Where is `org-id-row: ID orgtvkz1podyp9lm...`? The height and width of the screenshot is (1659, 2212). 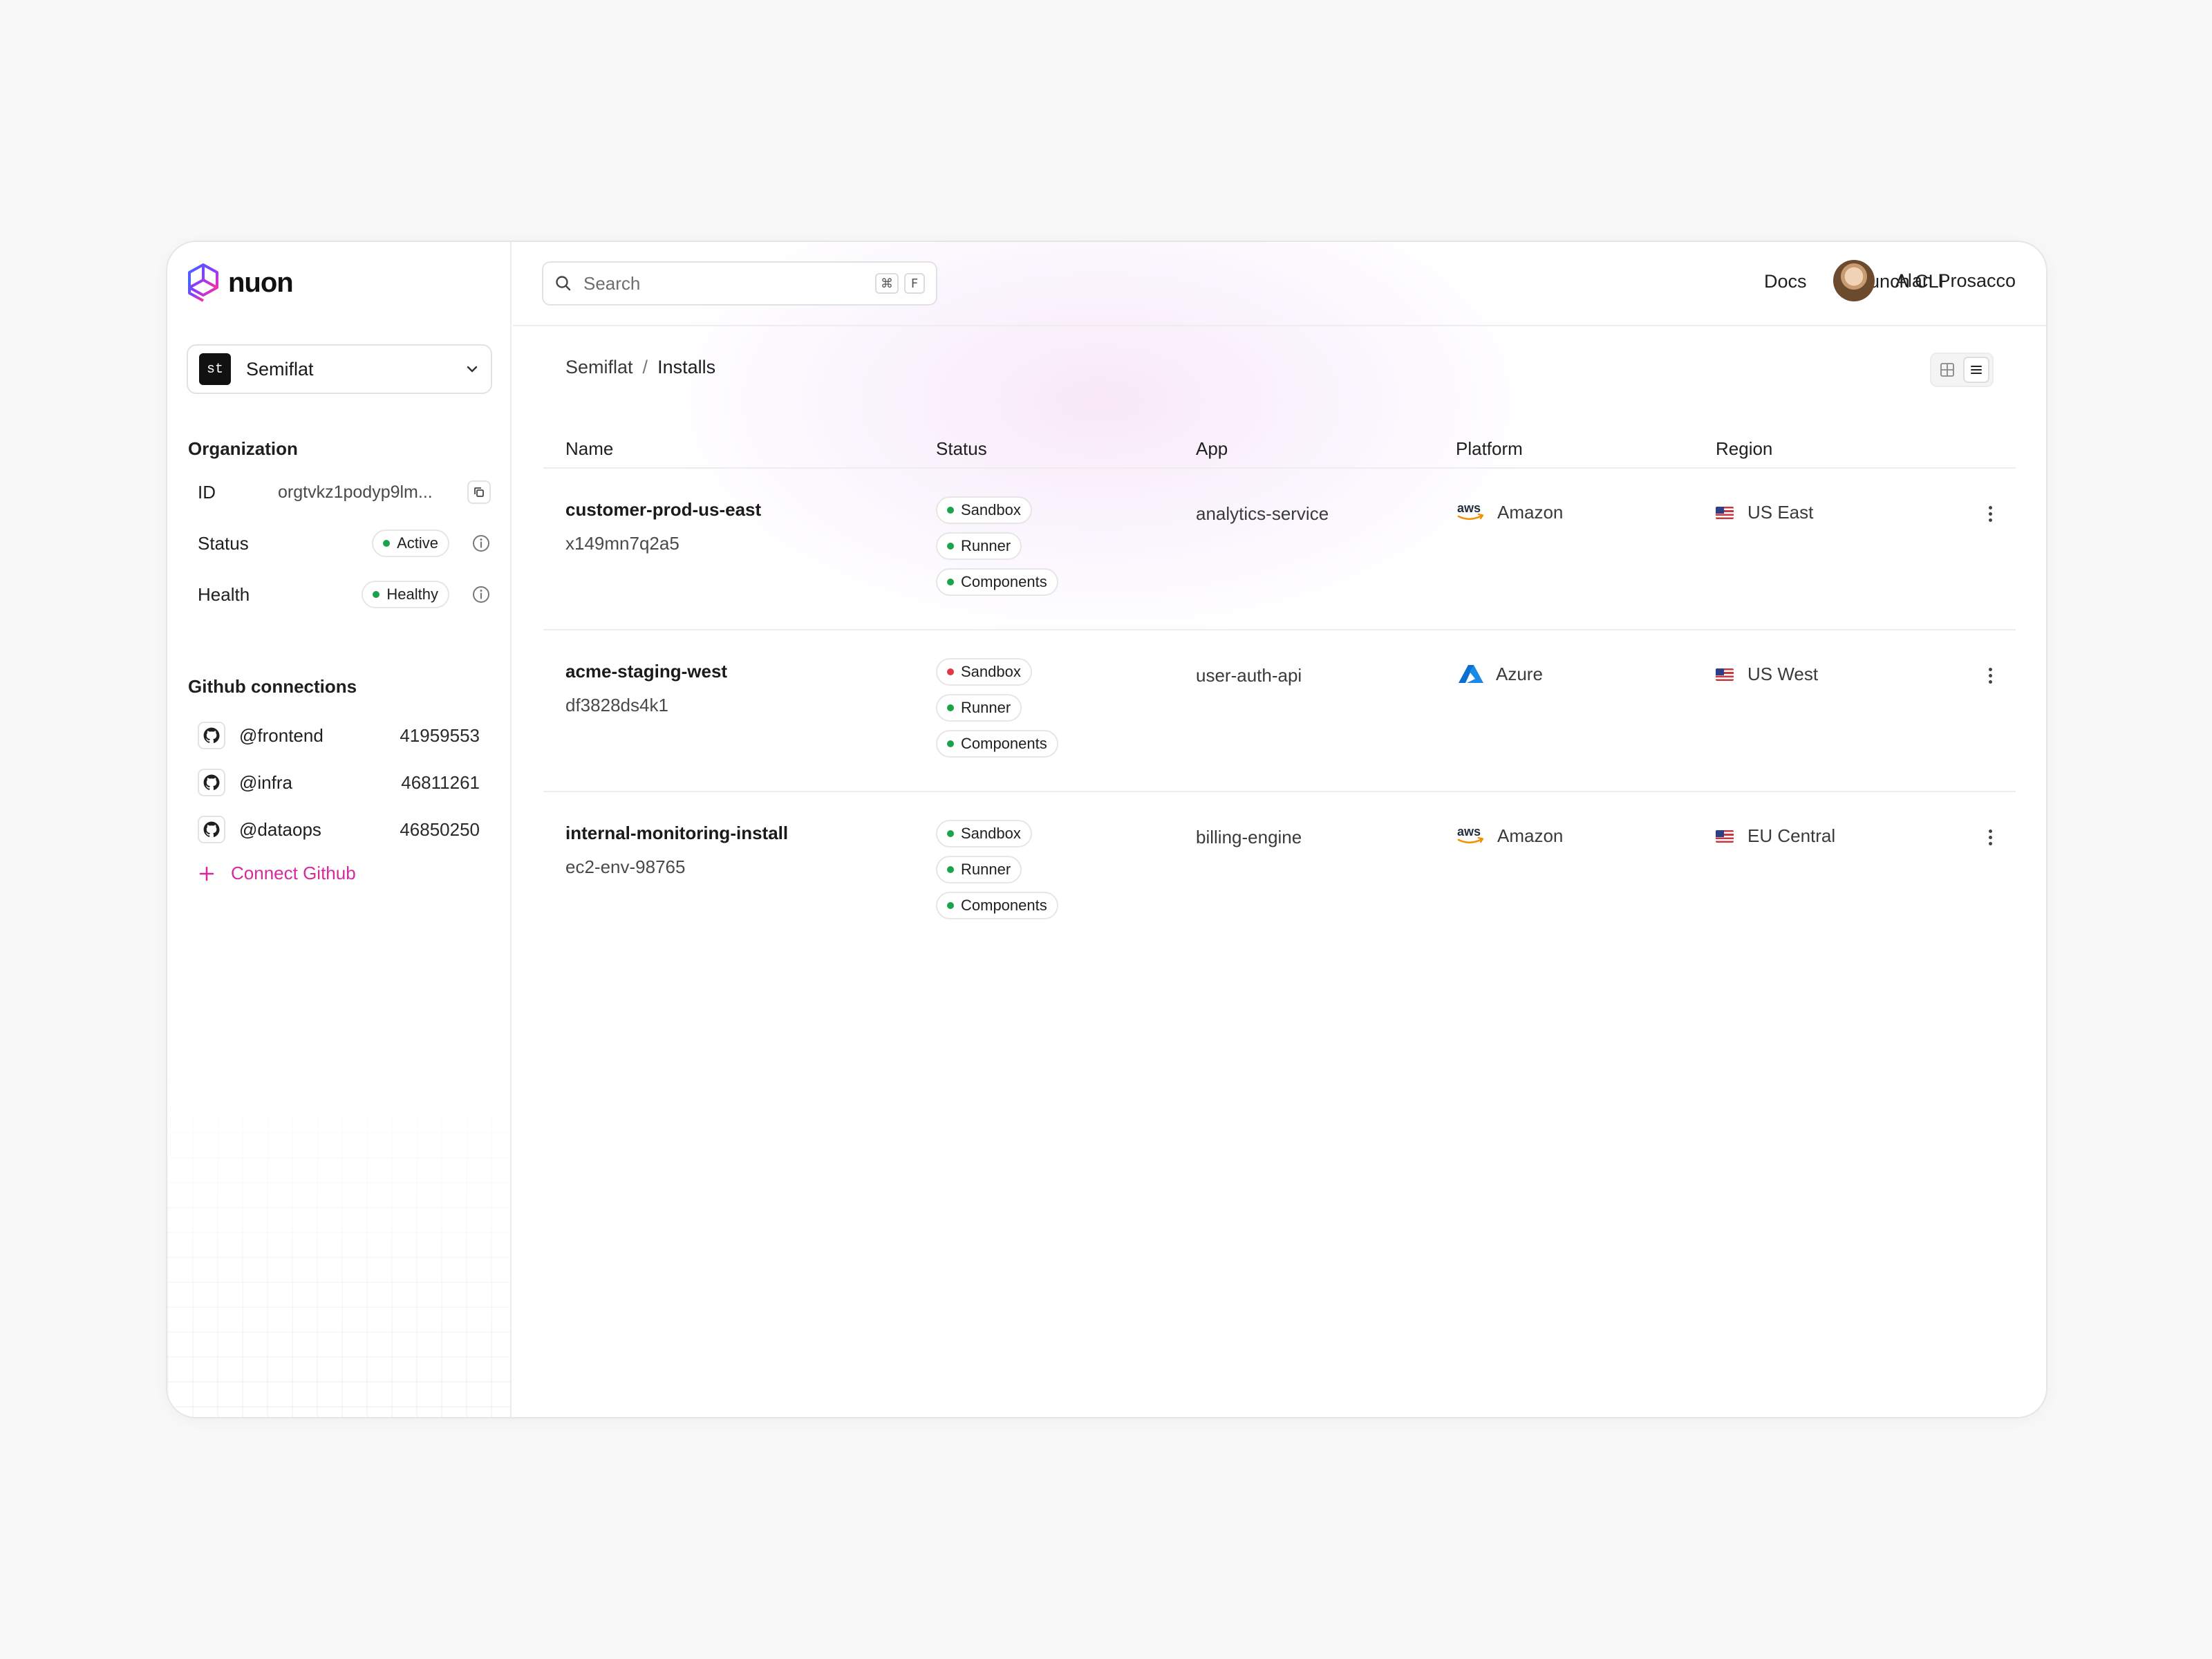 org-id-row: ID orgtvkz1podyp9lm... is located at coordinates (344, 492).